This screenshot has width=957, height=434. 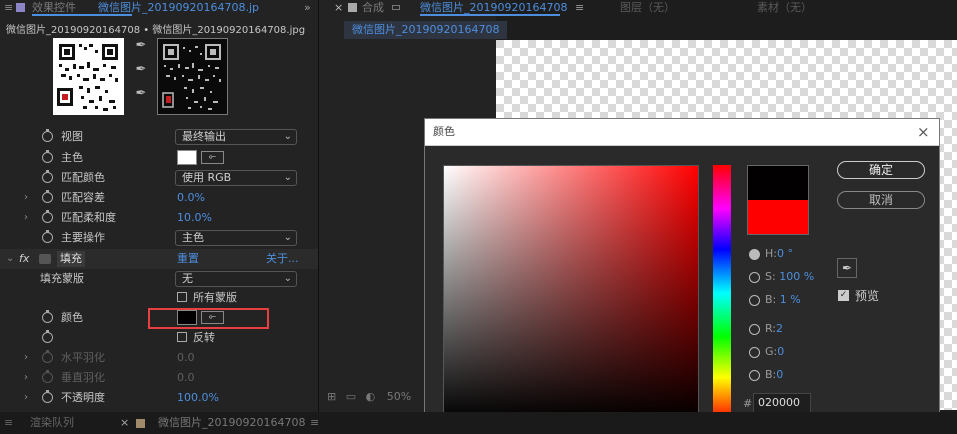 What do you see at coordinates (187, 157) in the screenshot?
I see `key-color-swatch` at bounding box center [187, 157].